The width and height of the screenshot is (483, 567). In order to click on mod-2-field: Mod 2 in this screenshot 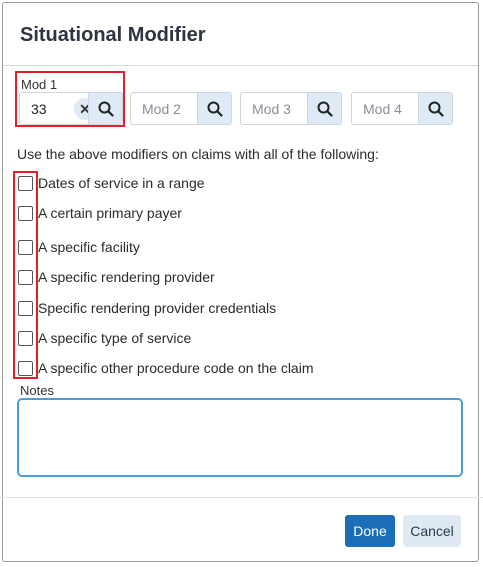, I will do `click(181, 108)`.